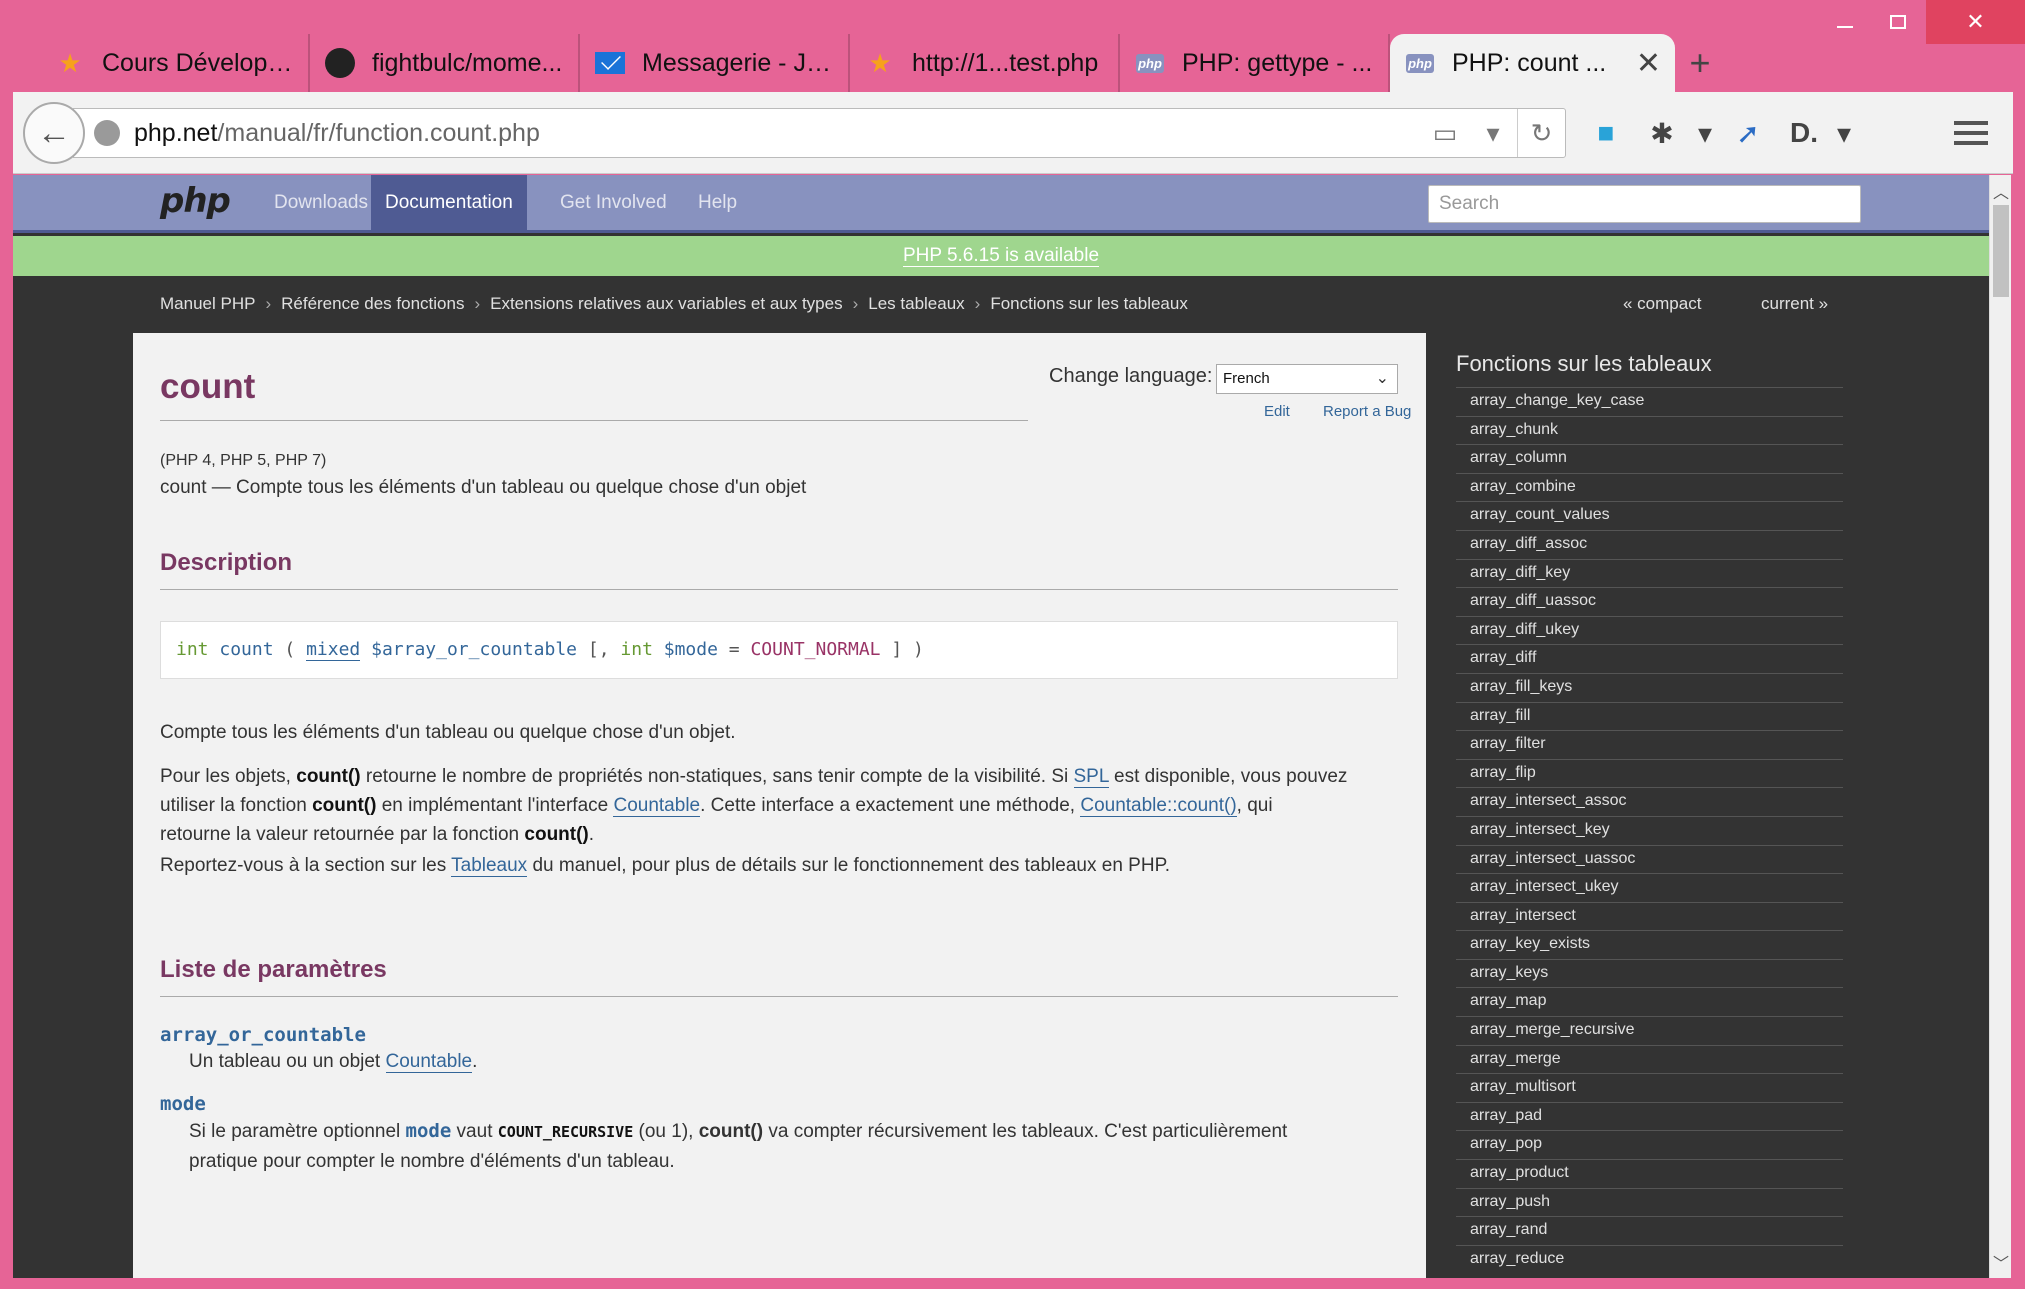 The width and height of the screenshot is (2025, 1289). Describe the element at coordinates (1649, 773) in the screenshot. I see `sidebar-item: array_flip` at that location.